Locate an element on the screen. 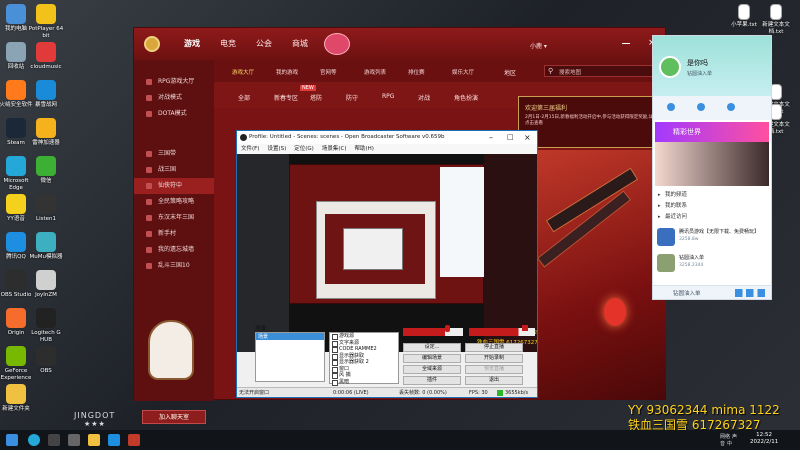 Image resolution: width=800 pixels, height=450 pixels. category-item: 塔防 is located at coordinates (316, 97).